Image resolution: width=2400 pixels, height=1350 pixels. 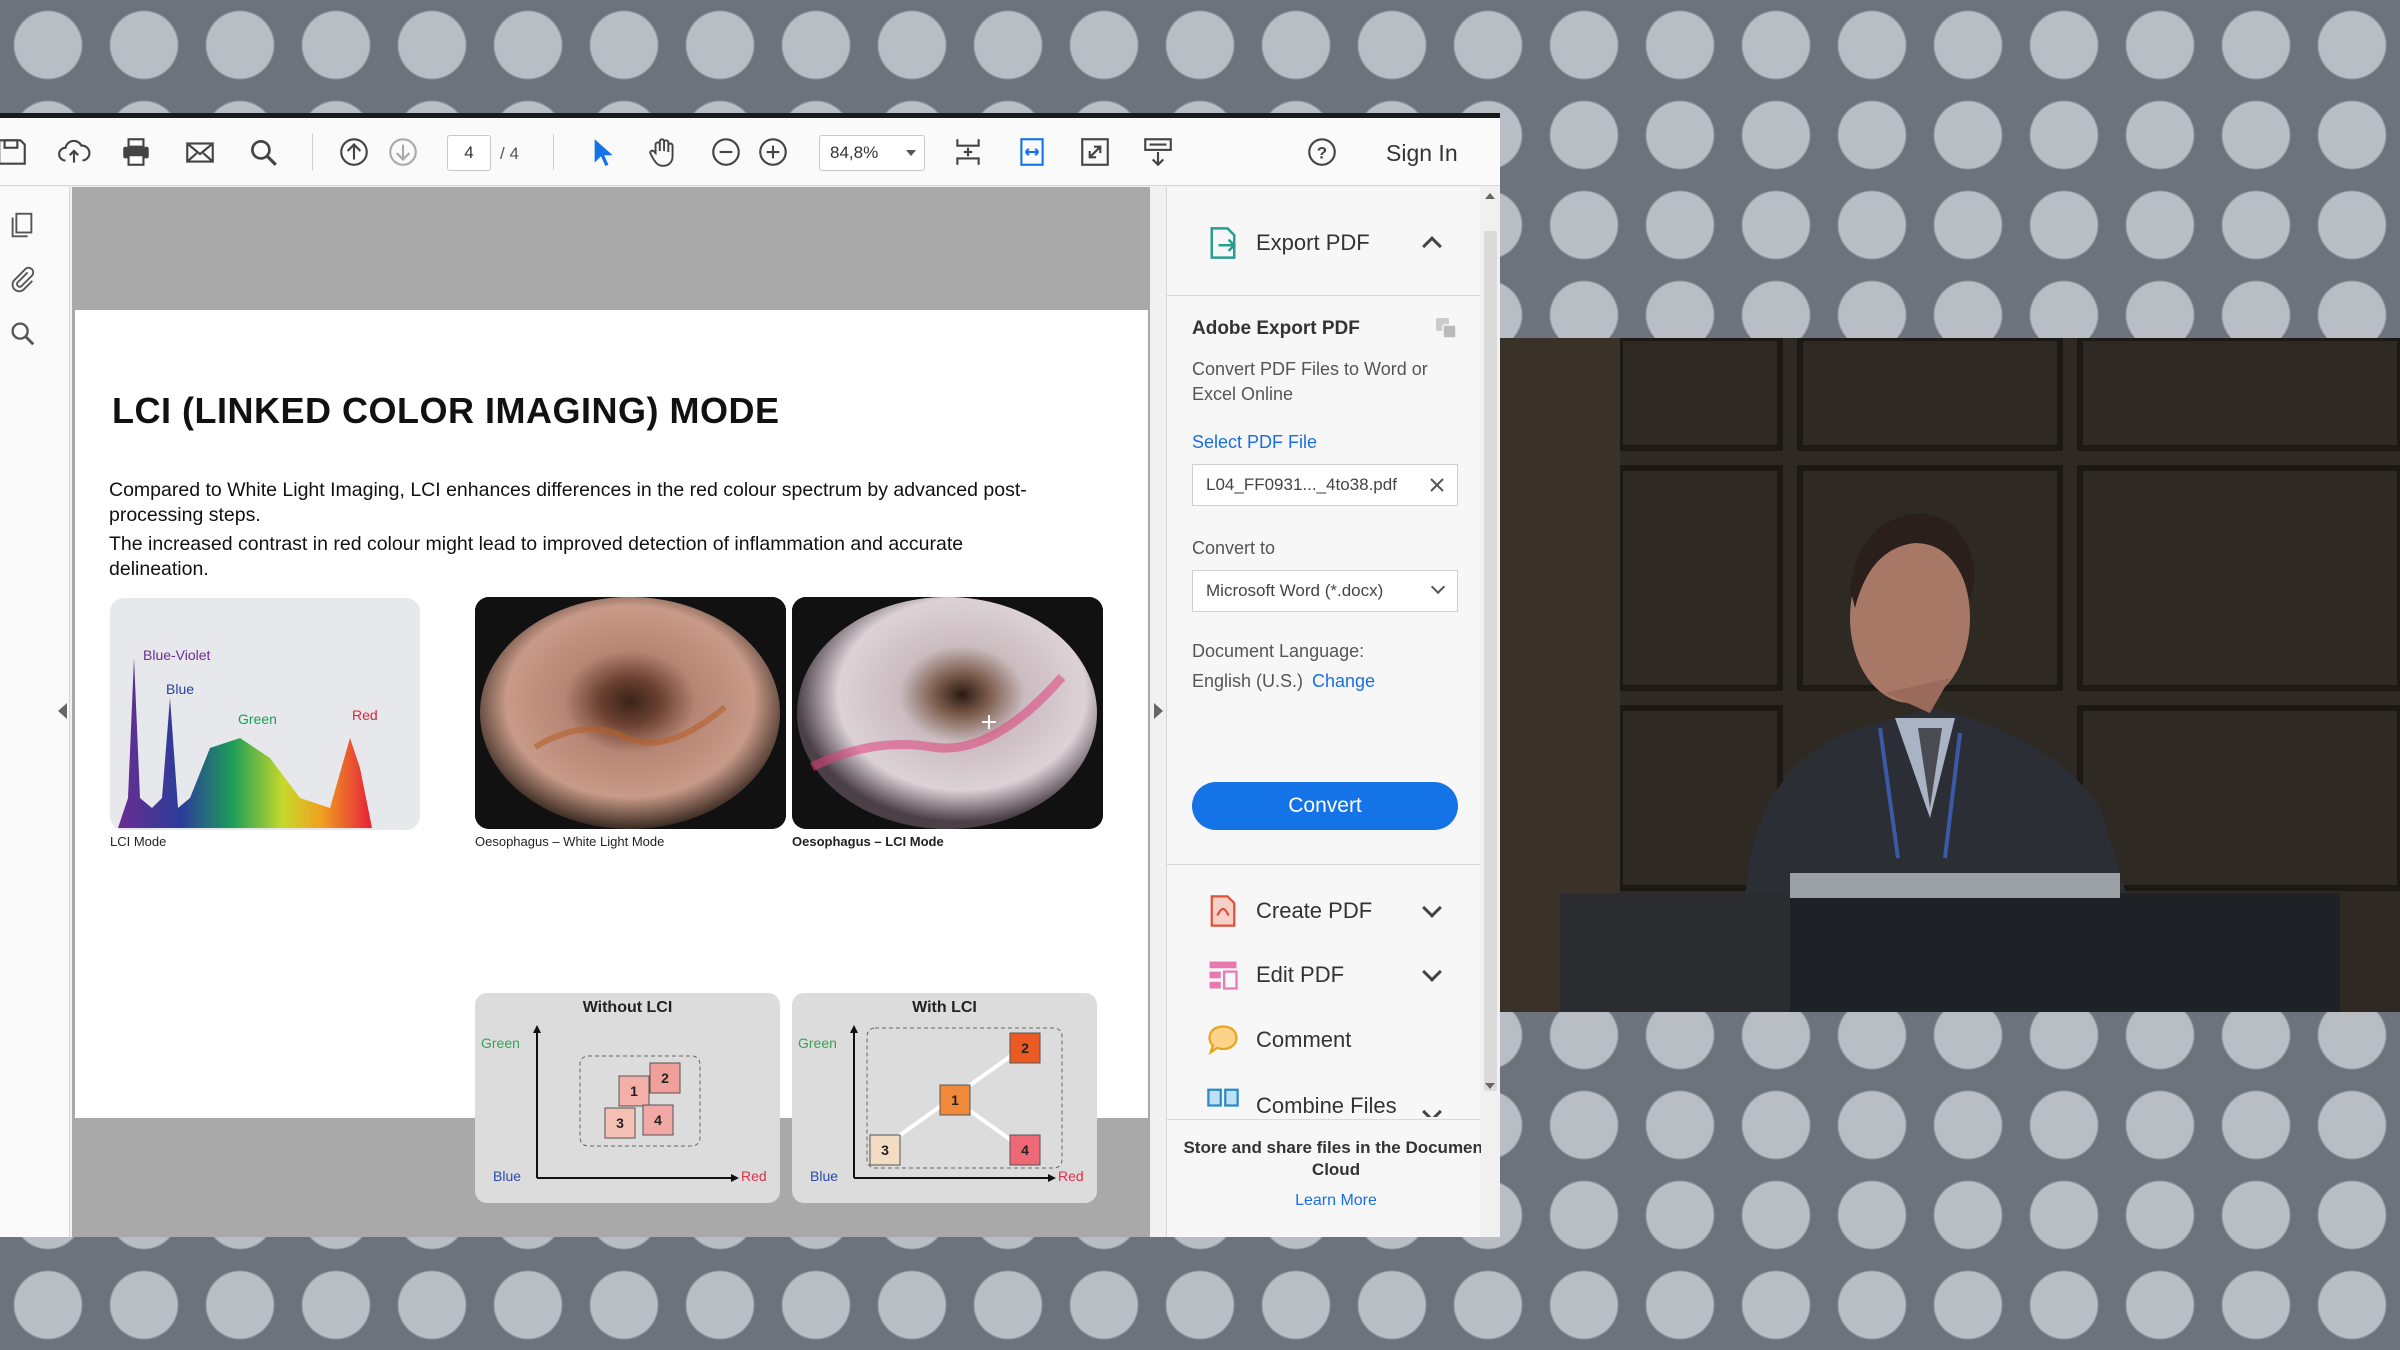 I want to click on select-arrow-icon, so click(x=601, y=152).